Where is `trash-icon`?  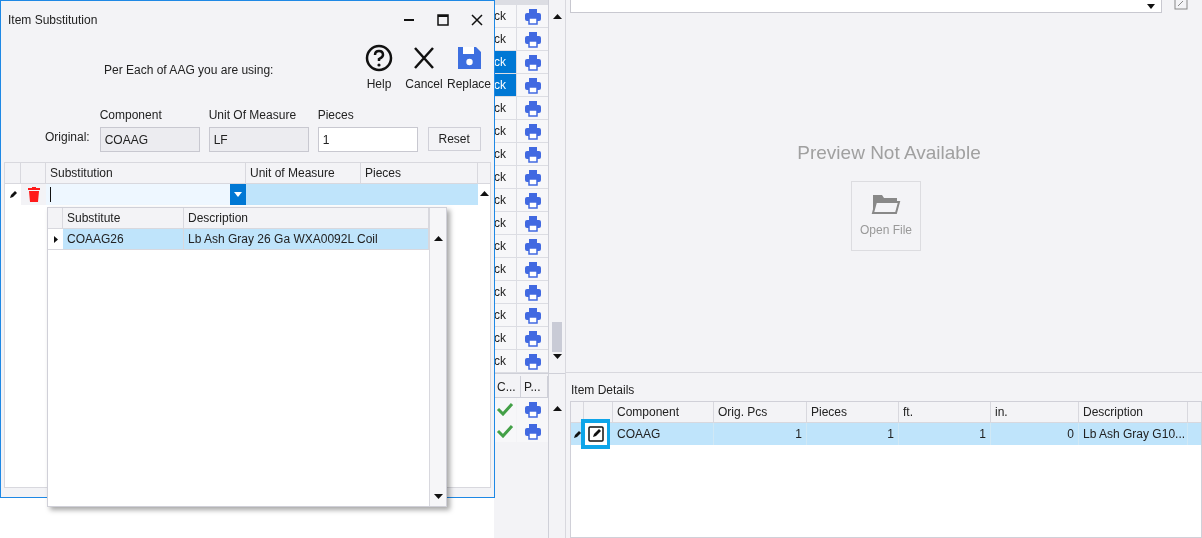
trash-icon is located at coordinates (33, 194).